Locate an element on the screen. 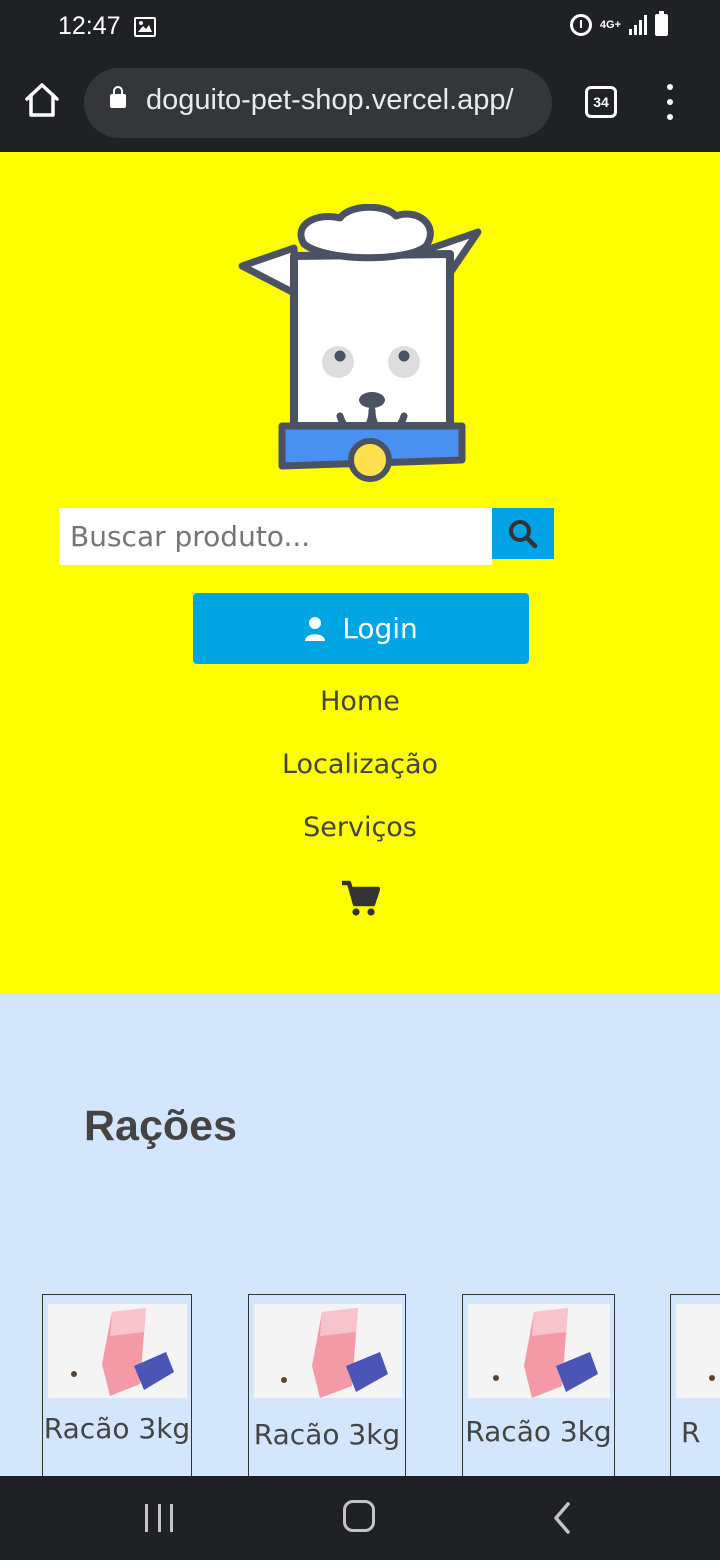  url-text: doguito-pet-shop.vercel.app/ is located at coordinates (330, 100).